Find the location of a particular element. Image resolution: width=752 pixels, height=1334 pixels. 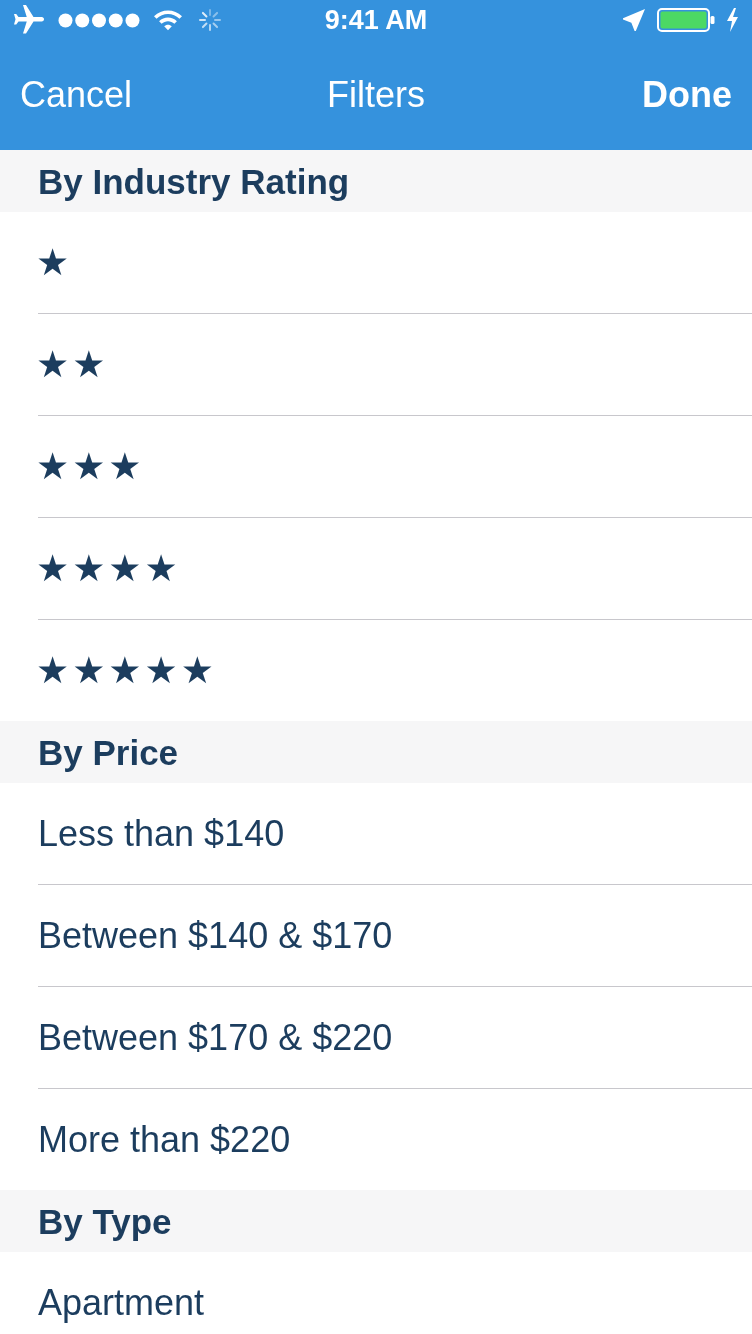

section-title: By Industry Rating is located at coordinates (194, 181).